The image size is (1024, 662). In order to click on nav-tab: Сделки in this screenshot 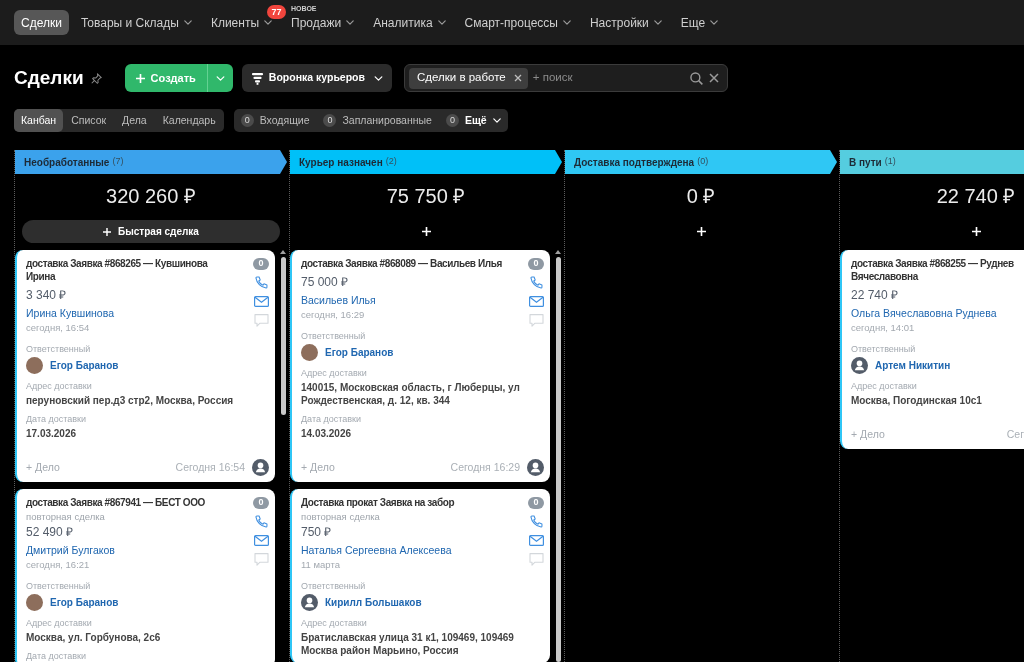, I will do `click(41, 22)`.